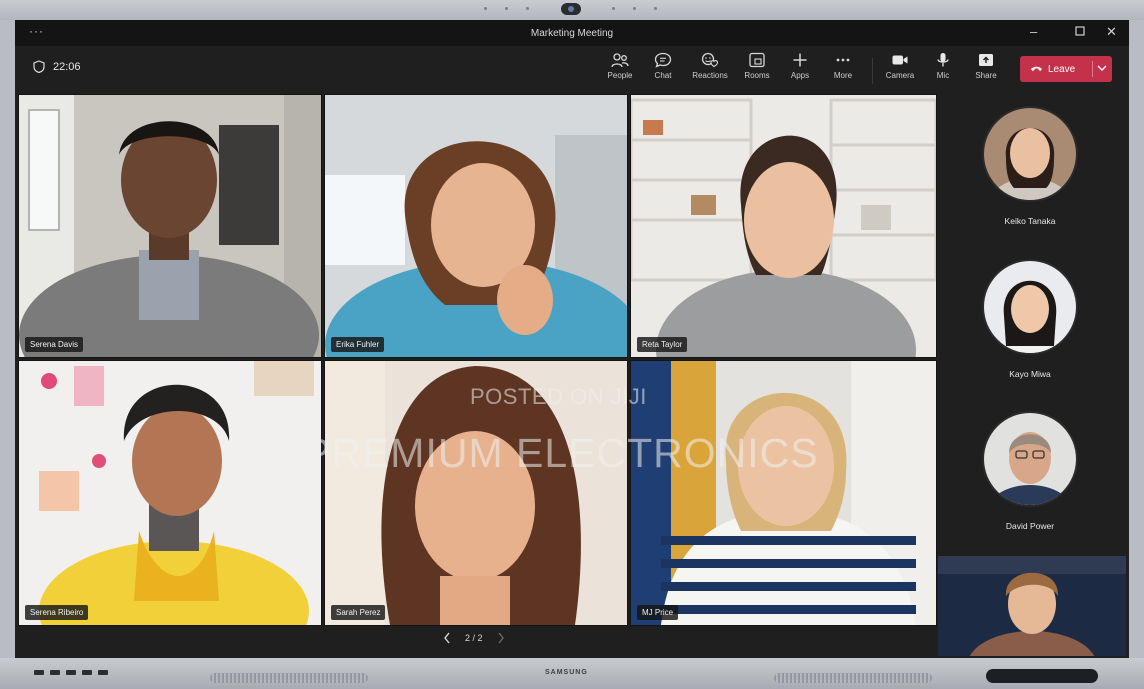  What do you see at coordinates (757, 60) in the screenshot?
I see `rooms-icon` at bounding box center [757, 60].